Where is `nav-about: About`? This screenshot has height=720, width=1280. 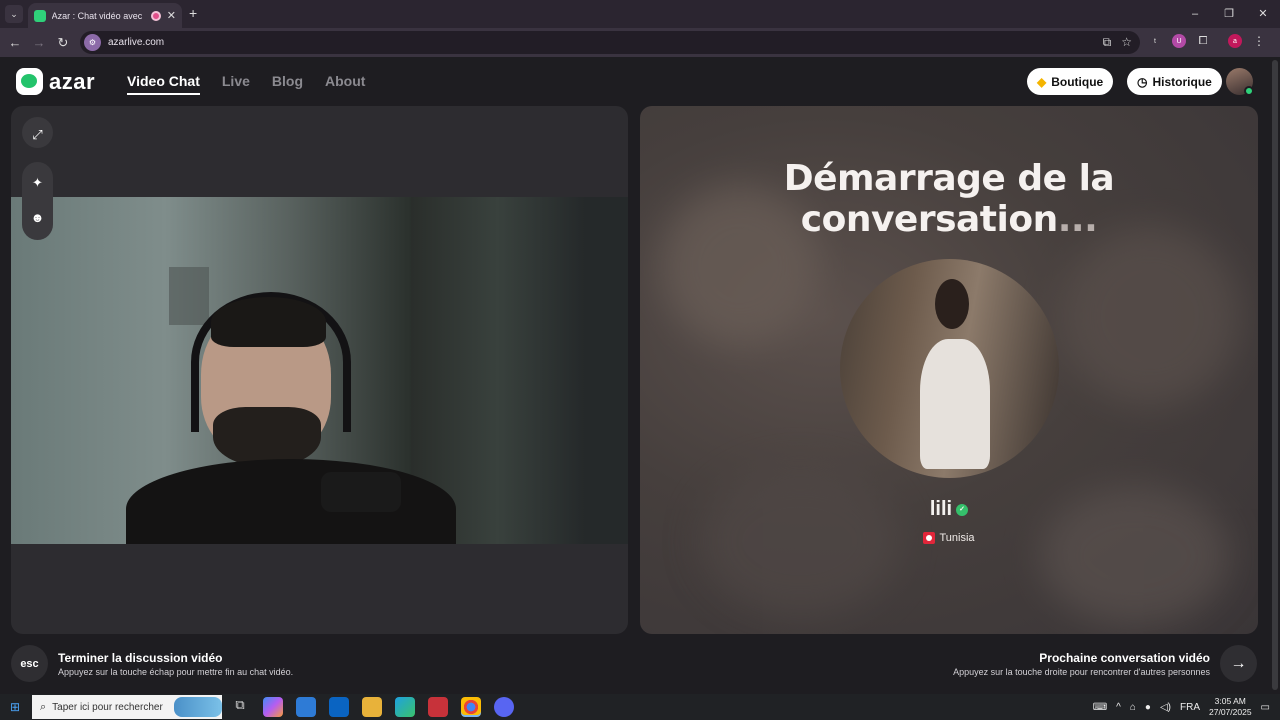 nav-about: About is located at coordinates (345, 84).